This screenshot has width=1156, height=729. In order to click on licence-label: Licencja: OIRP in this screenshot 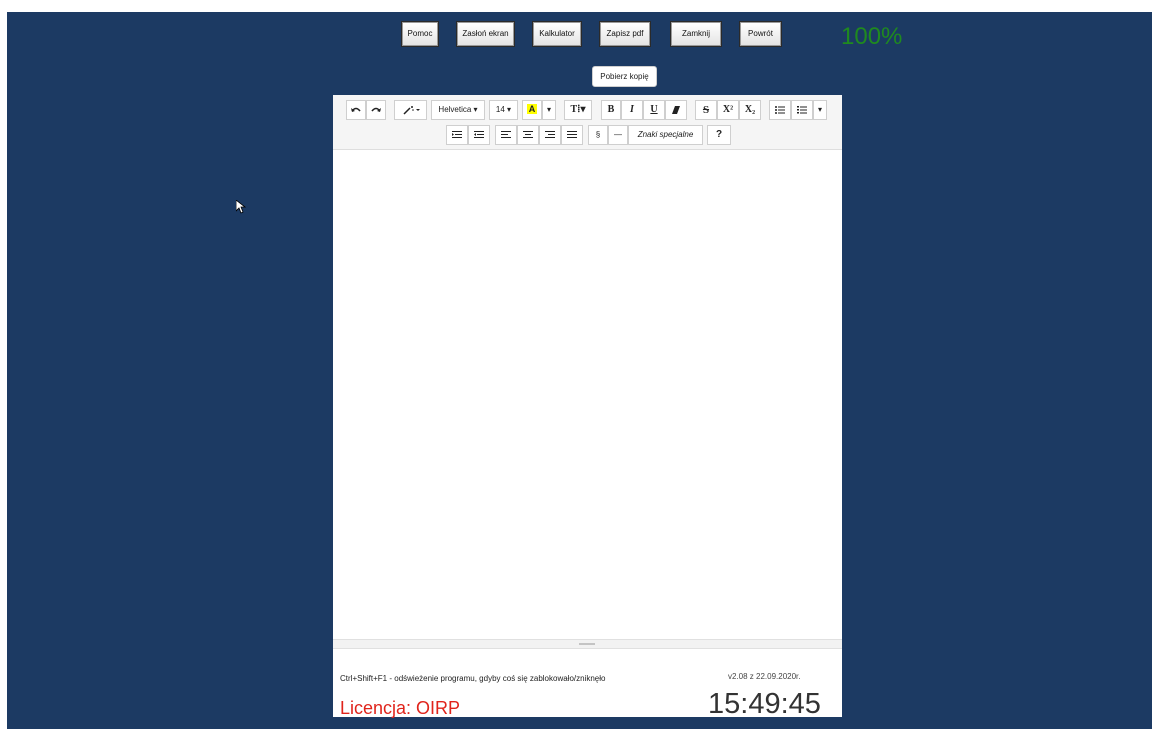, I will do `click(400, 708)`.